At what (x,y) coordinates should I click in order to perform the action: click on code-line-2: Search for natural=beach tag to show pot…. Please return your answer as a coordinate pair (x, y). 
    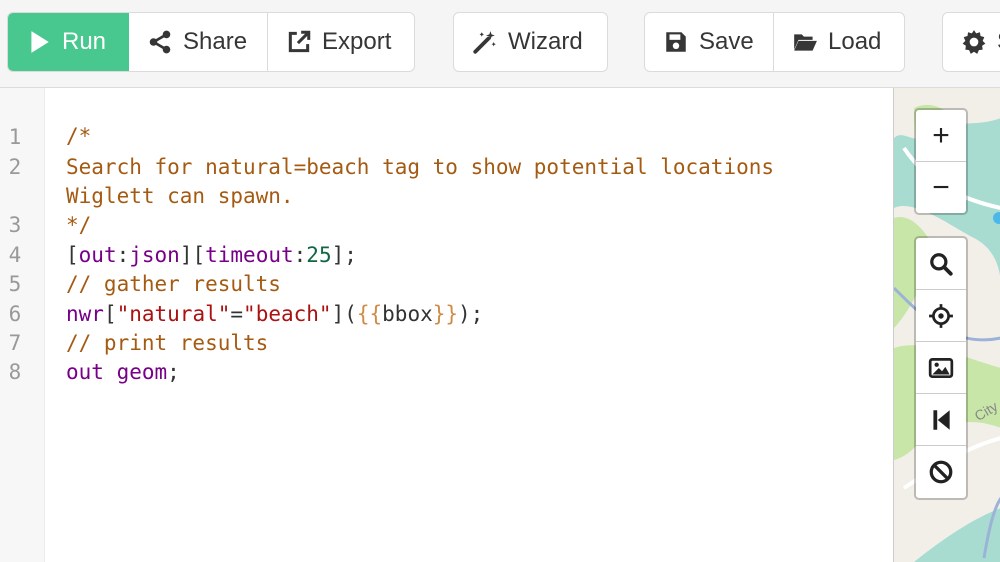
    Looking at the image, I should click on (420, 167).